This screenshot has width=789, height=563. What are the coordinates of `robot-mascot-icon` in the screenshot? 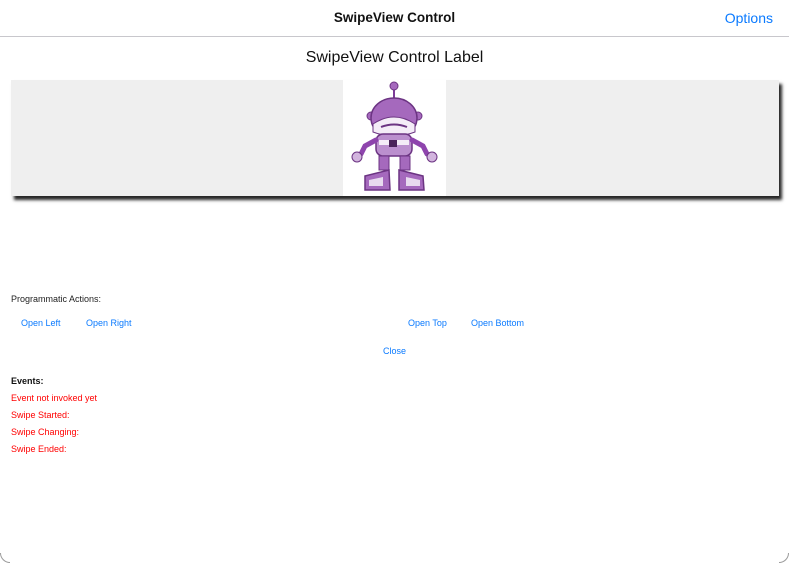 It's located at (394, 136).